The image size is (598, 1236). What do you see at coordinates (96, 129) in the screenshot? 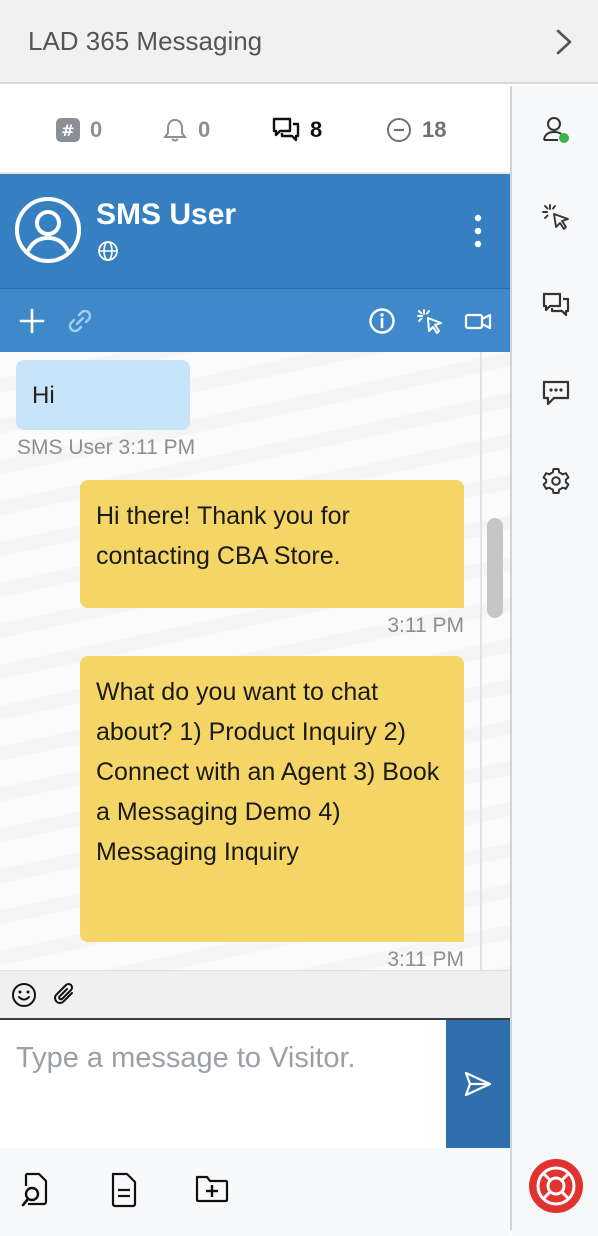
I see `counter-hash-value: 0` at bounding box center [96, 129].